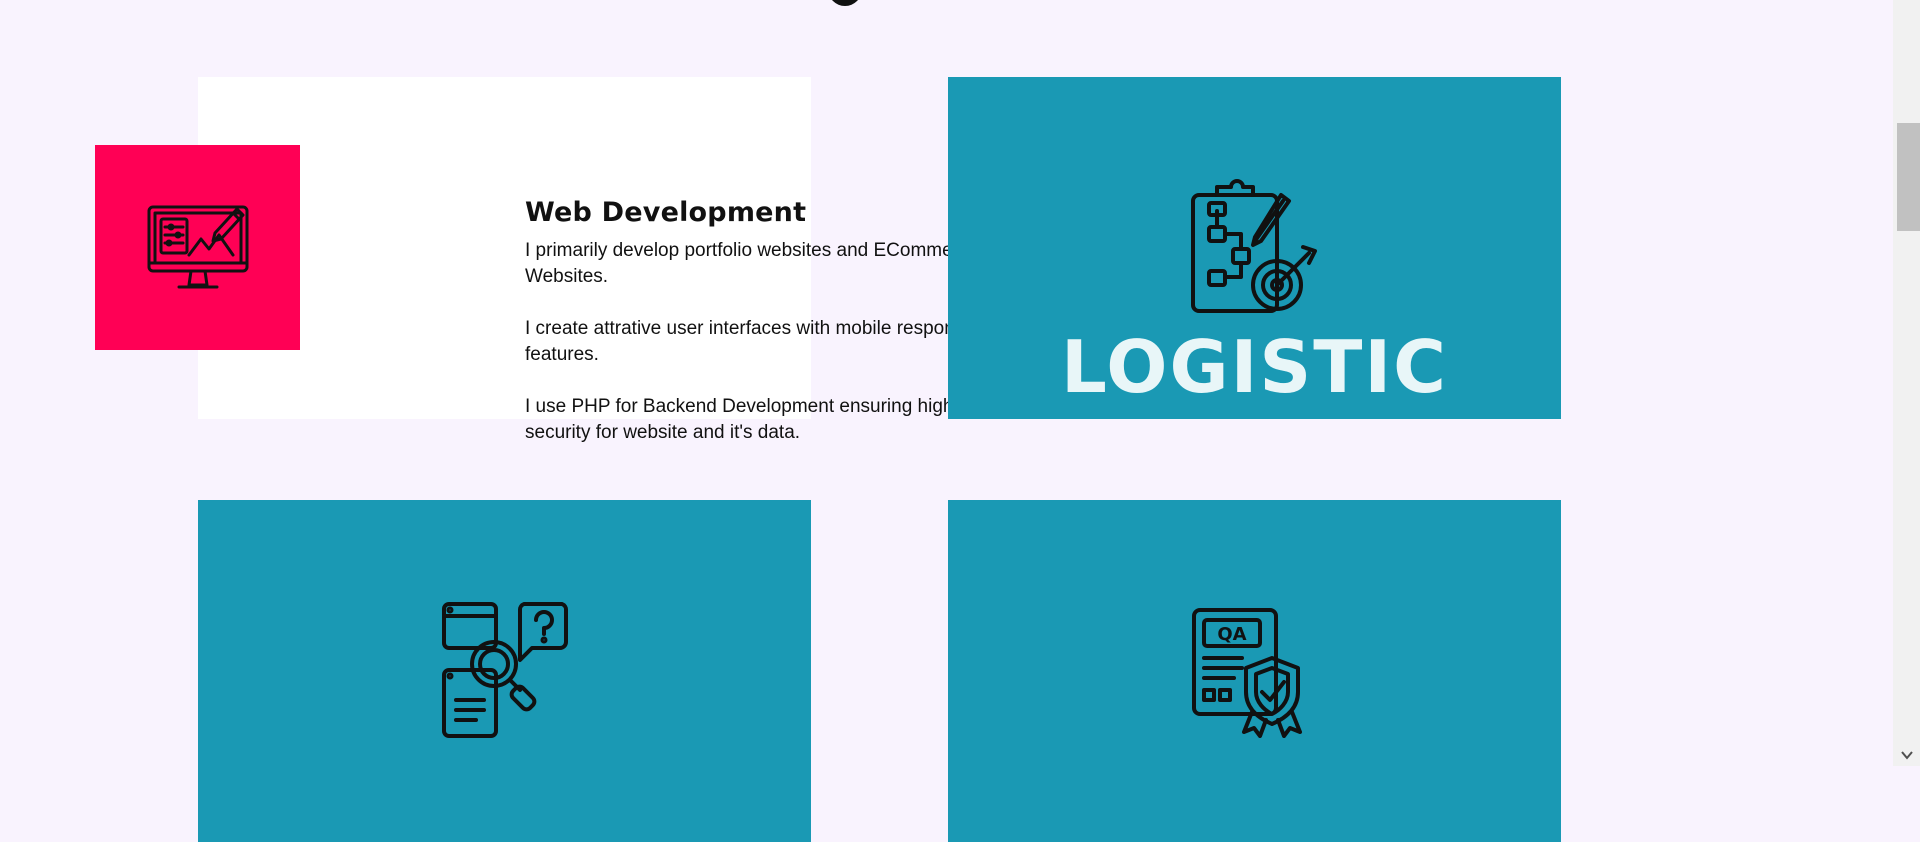 Image resolution: width=1920 pixels, height=842 pixels. I want to click on web-development-icon-box, so click(197, 247).